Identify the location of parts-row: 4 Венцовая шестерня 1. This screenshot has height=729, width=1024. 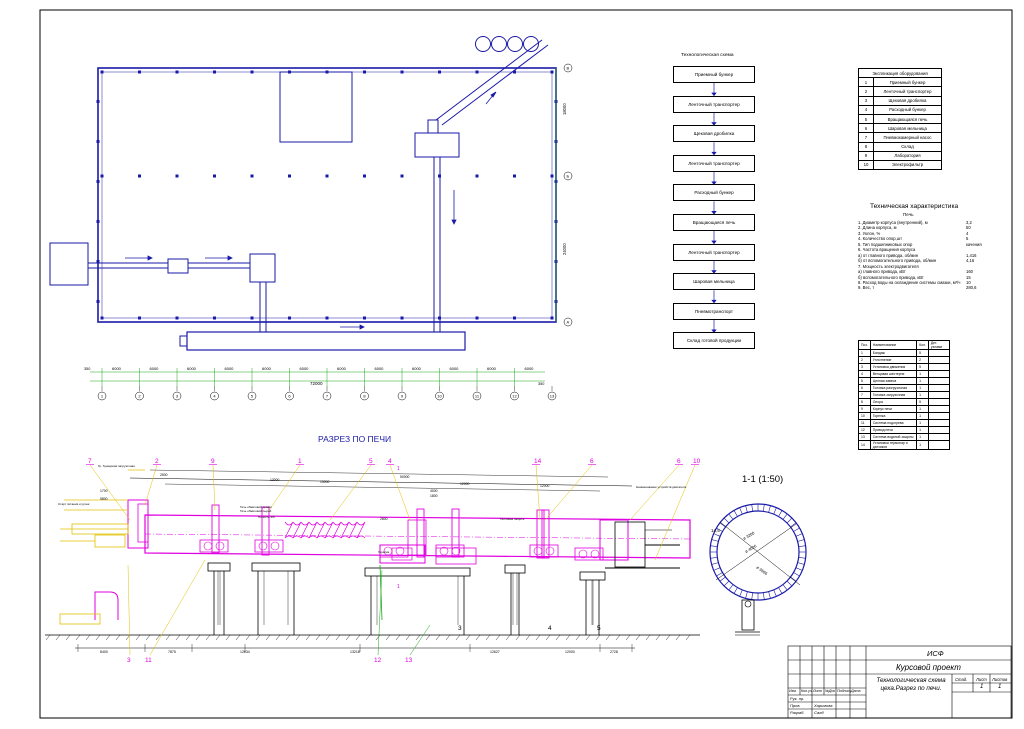
(904, 374).